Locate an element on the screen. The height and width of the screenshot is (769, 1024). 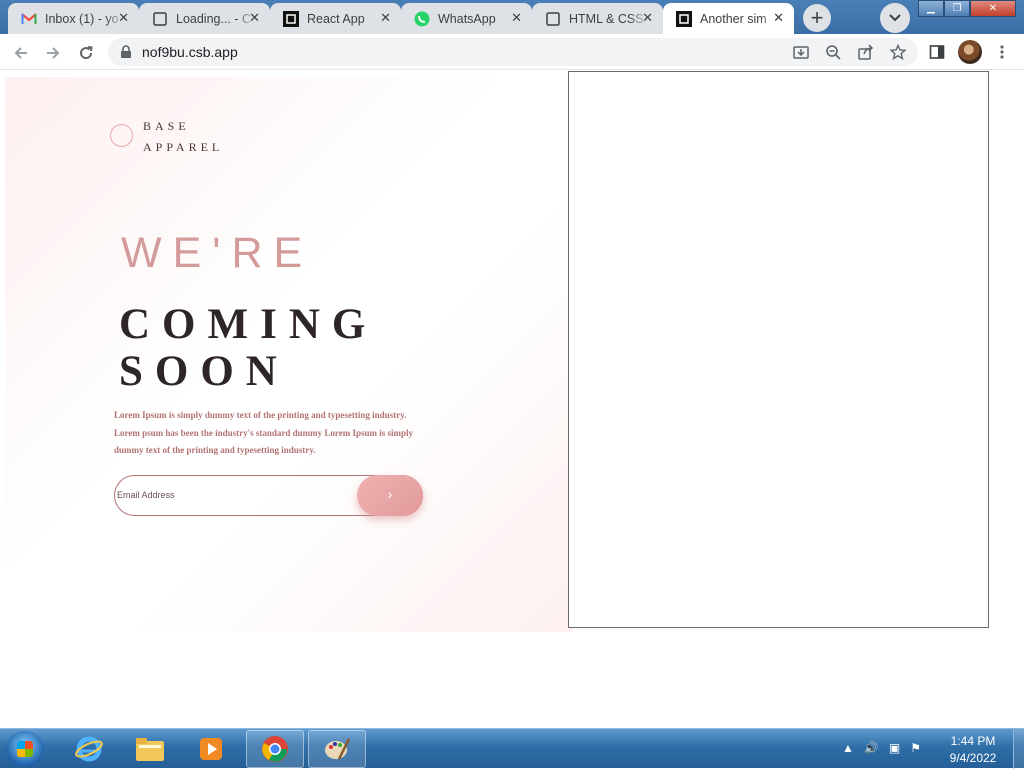
window-controls: ▁ ❐ ✕ is located at coordinates (968, 9).